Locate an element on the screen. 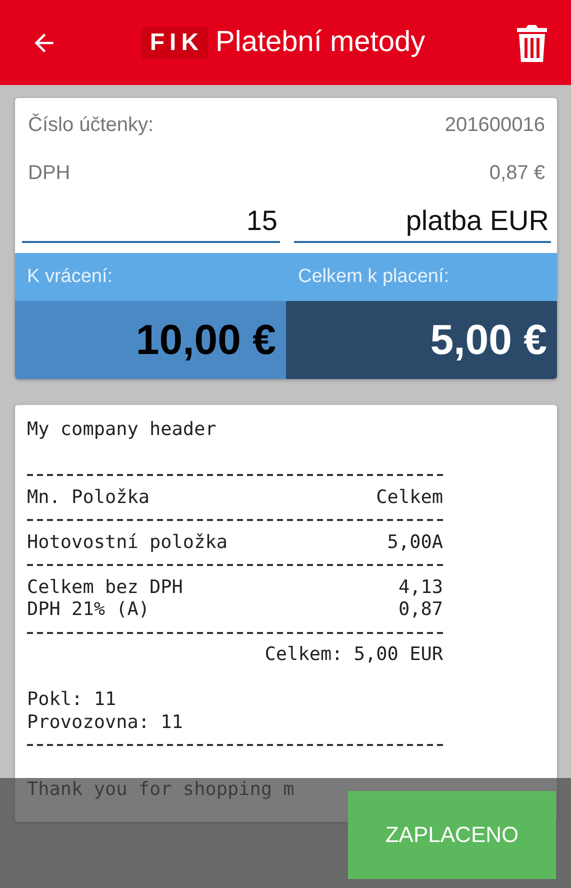 This screenshot has width=571, height=888. receipt-line: My company header is located at coordinates (121, 429).